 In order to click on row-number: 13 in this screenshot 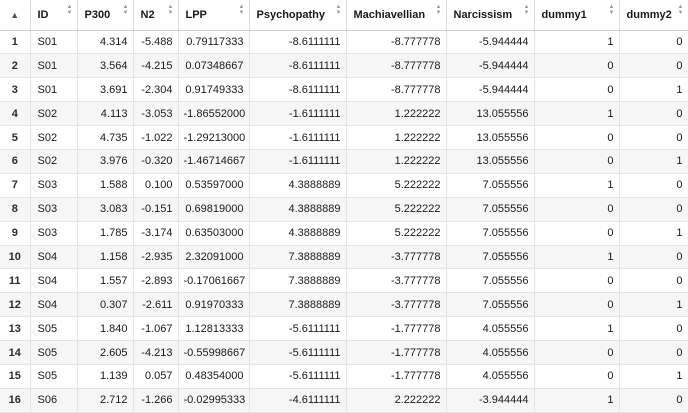, I will do `click(15, 329)`.